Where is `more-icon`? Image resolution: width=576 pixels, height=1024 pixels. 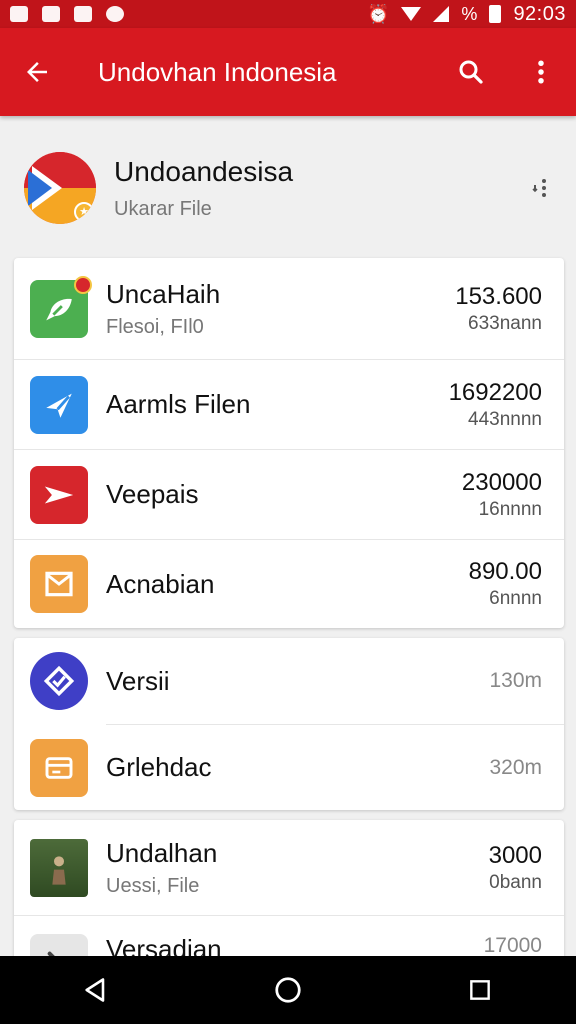 more-icon is located at coordinates (539, 188).